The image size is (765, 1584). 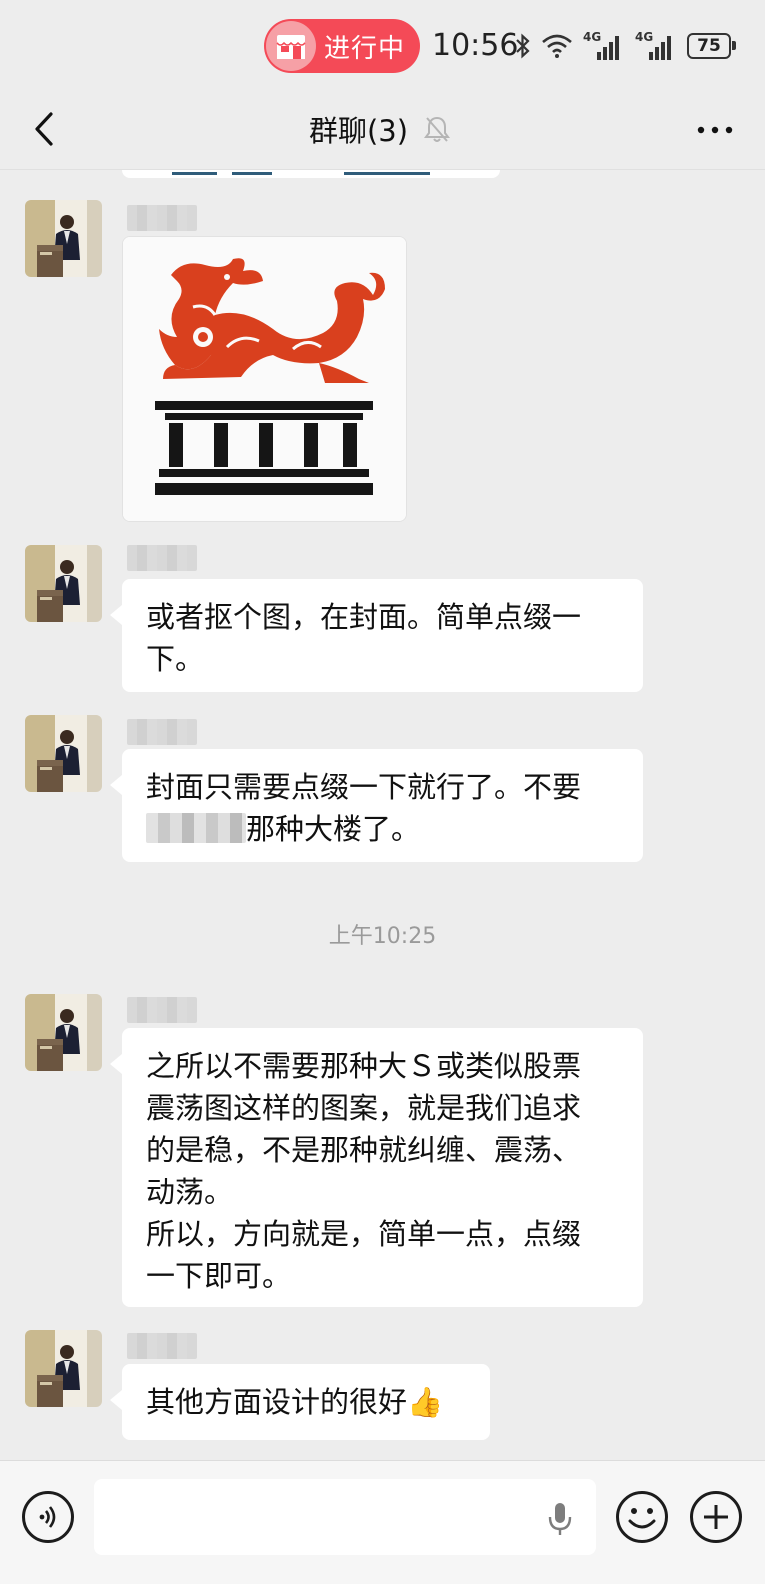 I want to click on message-bubble: 其他方面设计的很好👍, so click(x=300, y=1402).